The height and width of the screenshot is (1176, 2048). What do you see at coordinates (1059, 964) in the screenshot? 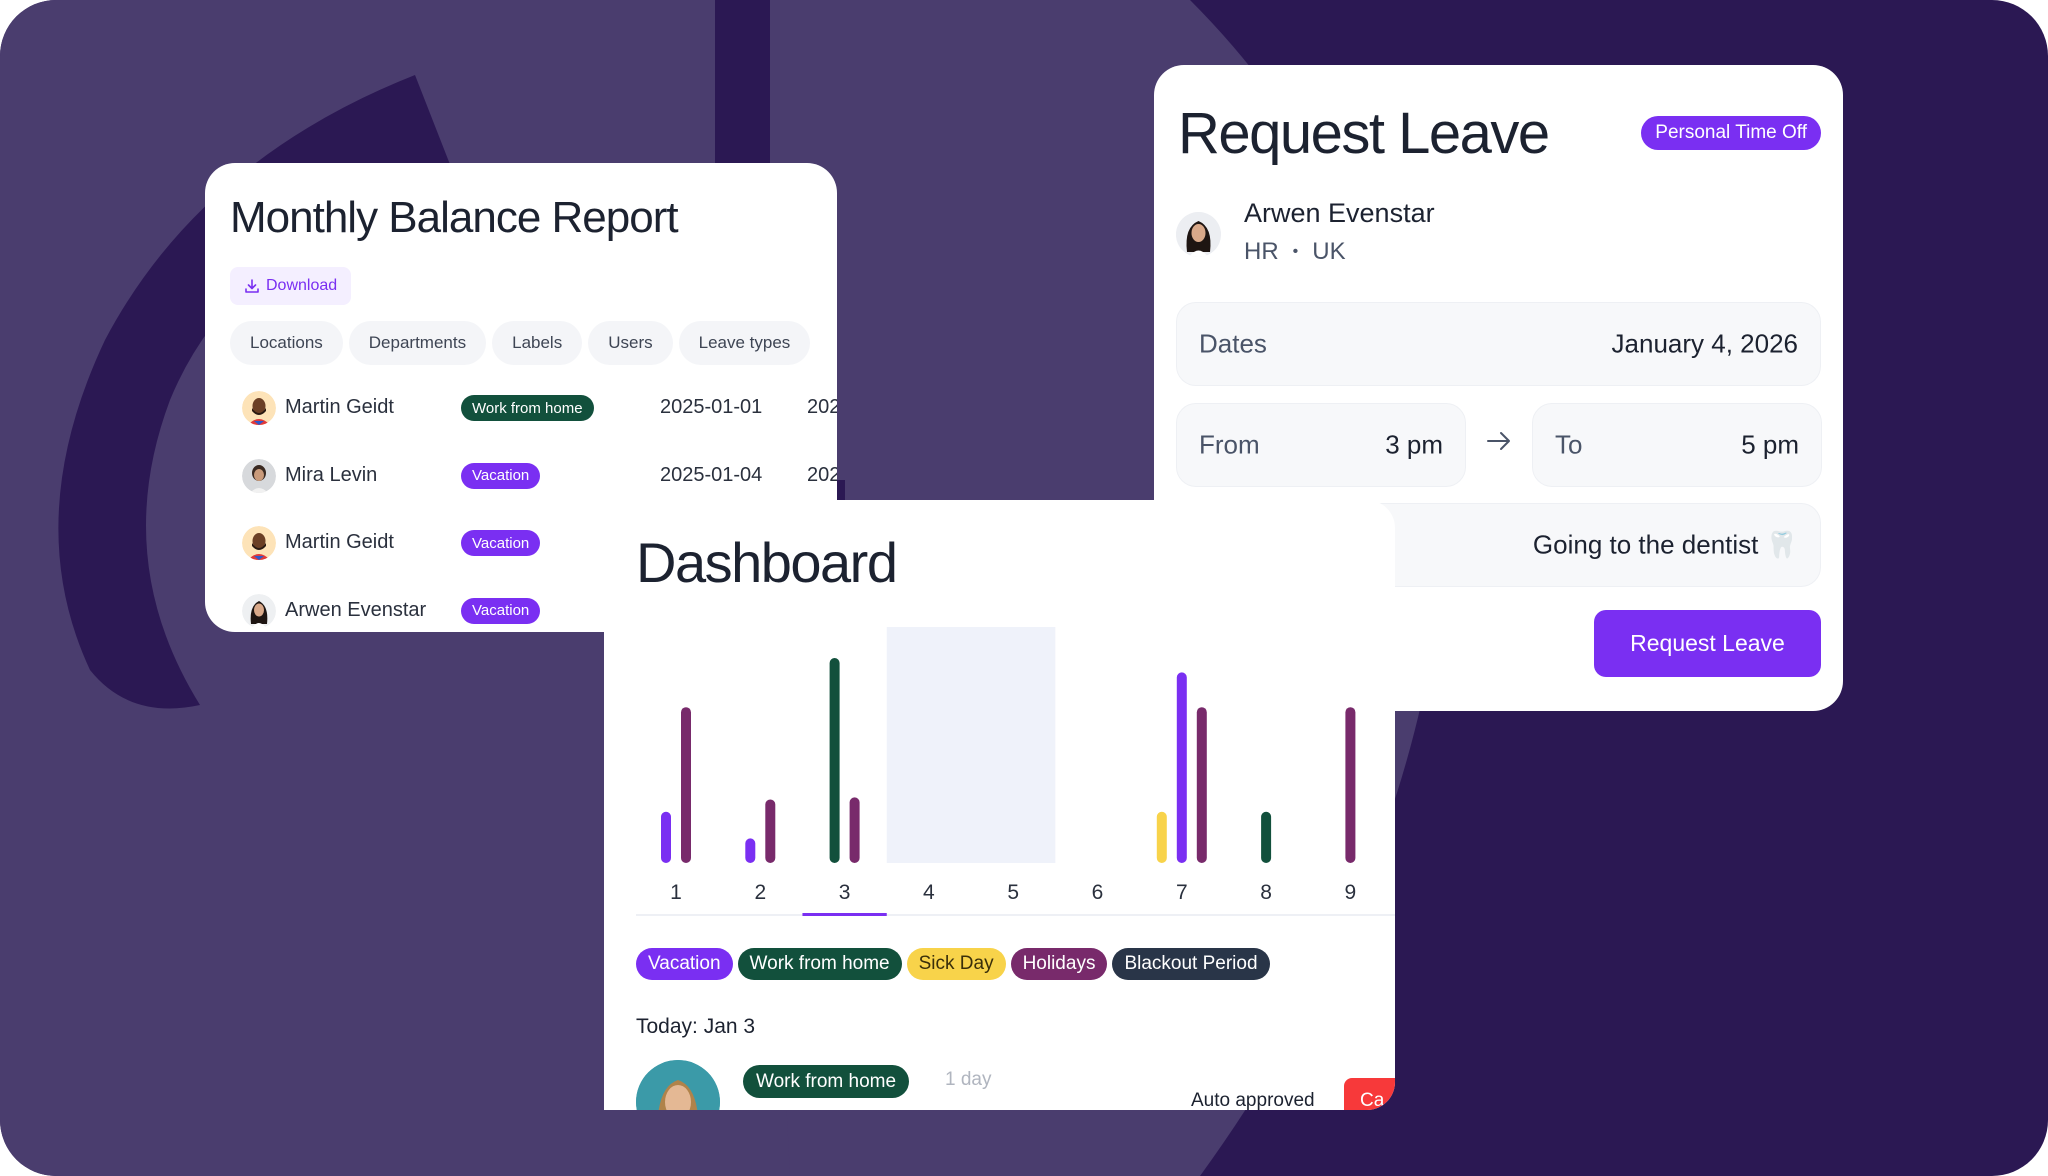
I see `legend-holidays: Holidays` at bounding box center [1059, 964].